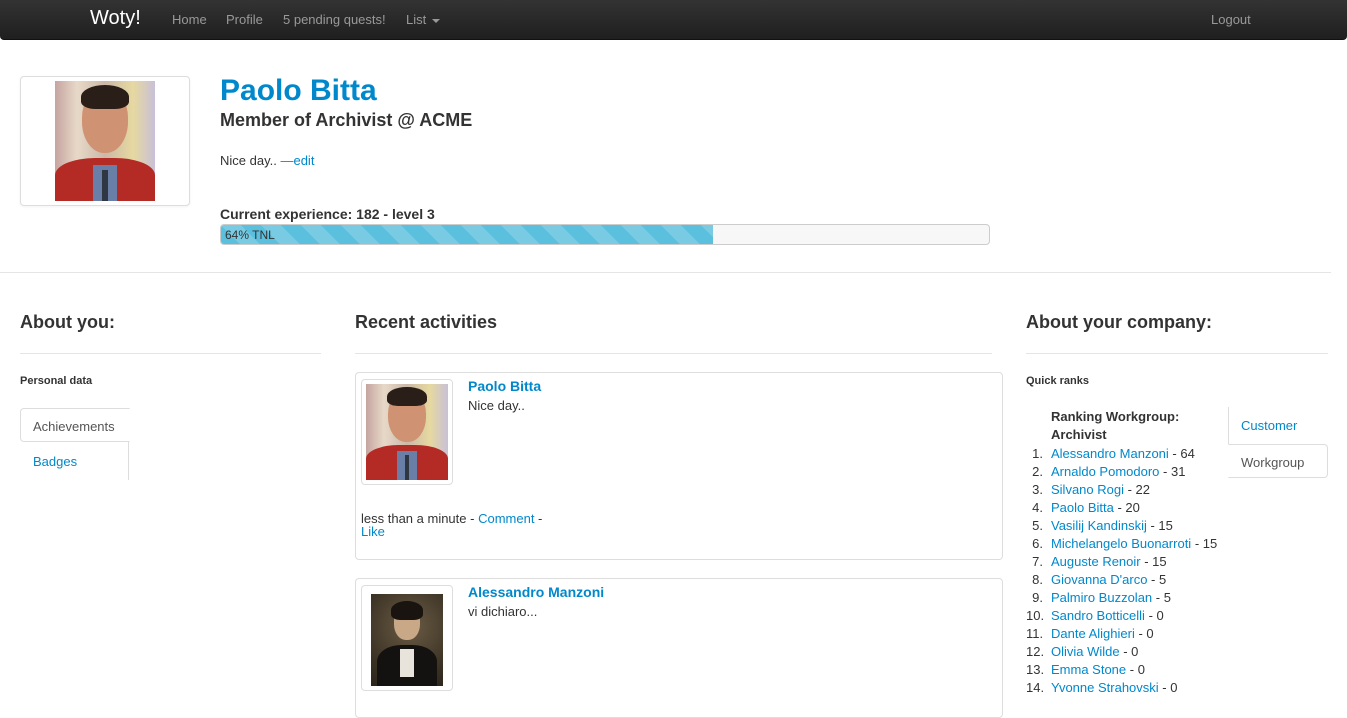 The image size is (1347, 718). What do you see at coordinates (250, 235) in the screenshot?
I see `progress-label: 64% TNL` at bounding box center [250, 235].